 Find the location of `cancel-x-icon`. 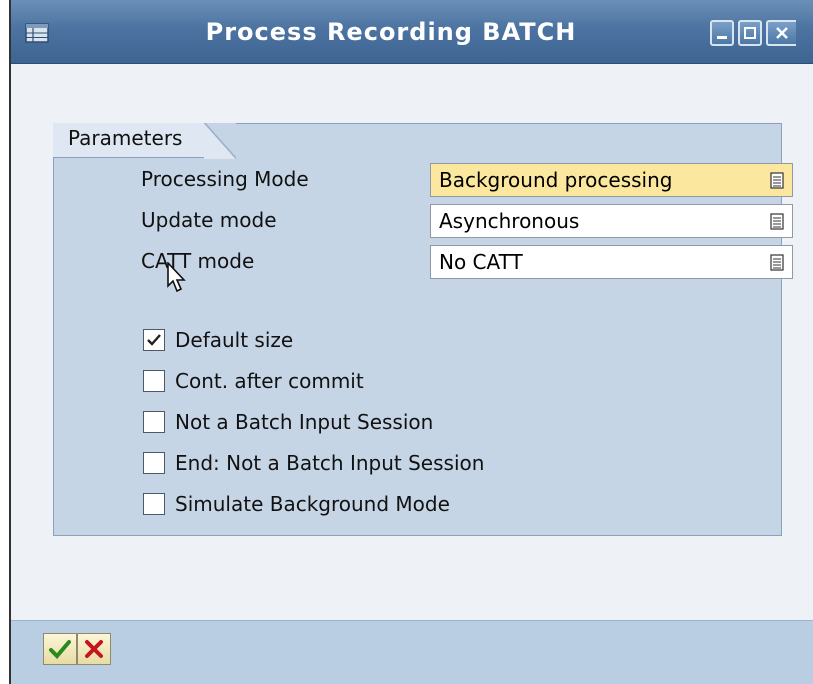

cancel-x-icon is located at coordinates (94, 649).